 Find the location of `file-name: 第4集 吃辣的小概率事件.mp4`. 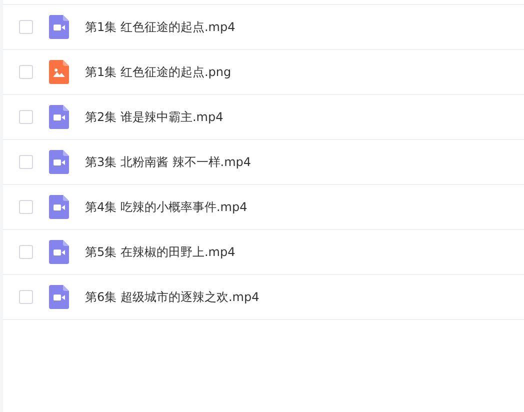

file-name: 第4集 吃辣的小概率事件.mp4 is located at coordinates (166, 207).